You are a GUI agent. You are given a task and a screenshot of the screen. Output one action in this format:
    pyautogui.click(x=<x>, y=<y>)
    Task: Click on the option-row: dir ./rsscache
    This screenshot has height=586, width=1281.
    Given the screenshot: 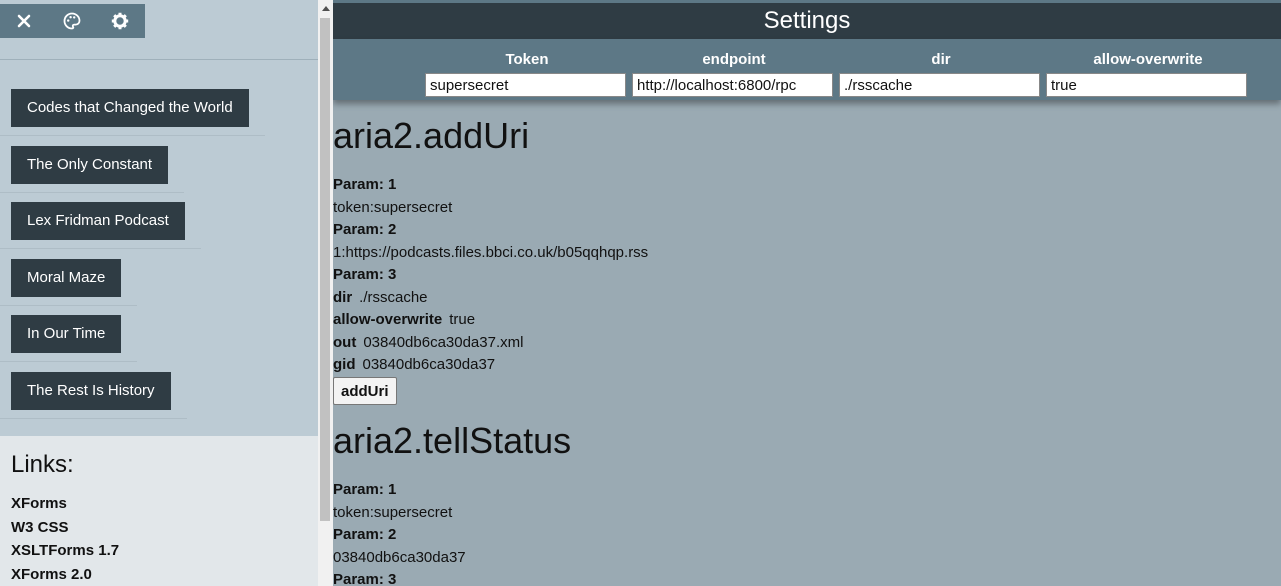 What is the action you would take?
    pyautogui.click(x=380, y=297)
    